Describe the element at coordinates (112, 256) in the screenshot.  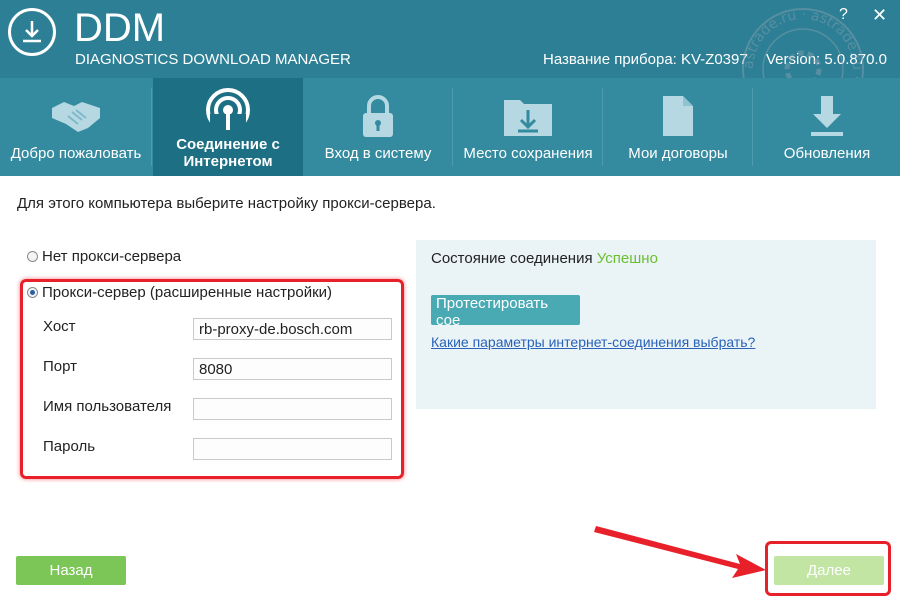
I see `radio-label: Нет прокси-сервера` at that location.